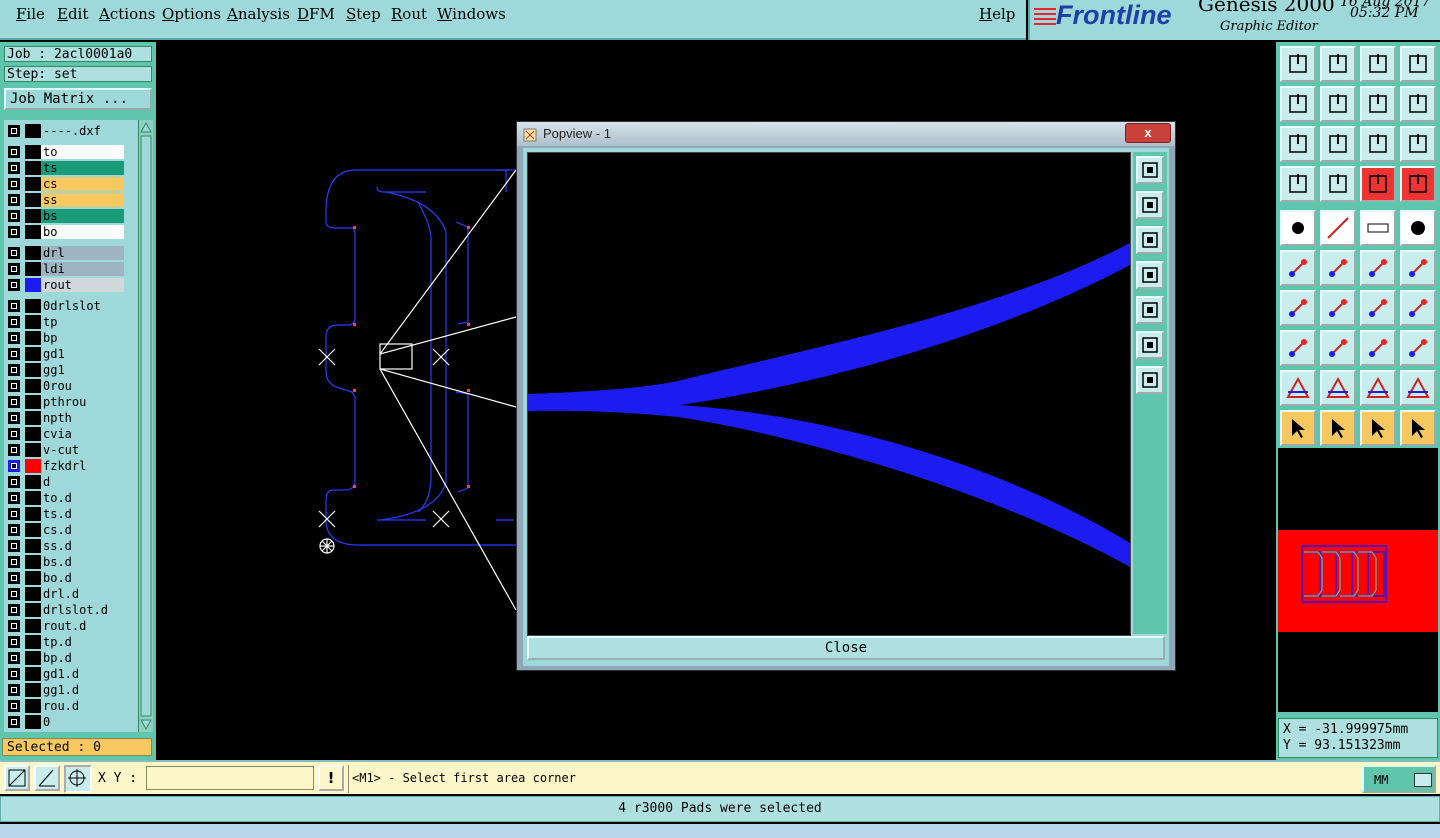 The height and width of the screenshot is (838, 1440). Describe the element at coordinates (1338, 64) in the screenshot. I see `import-button` at that location.